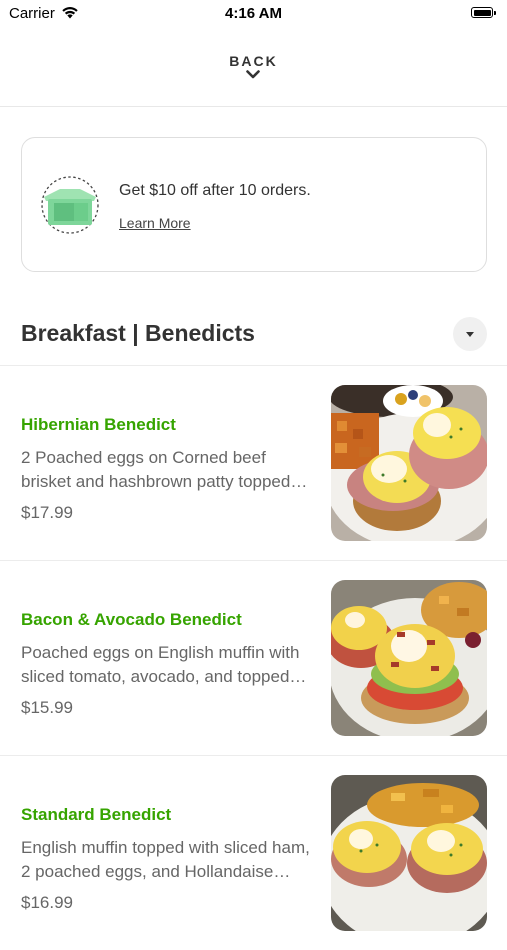 This screenshot has width=507, height=950. Describe the element at coordinates (70, 205) in the screenshot. I see `loyalty-box-icon` at that location.